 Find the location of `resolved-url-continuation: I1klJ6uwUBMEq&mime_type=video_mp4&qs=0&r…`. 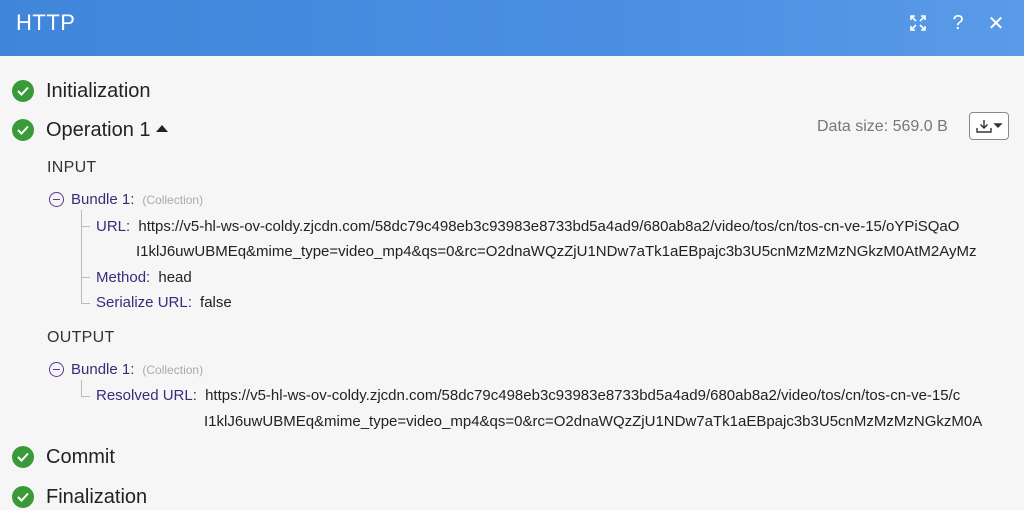

resolved-url-continuation: I1klJ6uwUBMEq&mime_type=video_mp4&qs=0&r… is located at coordinates (593, 421).